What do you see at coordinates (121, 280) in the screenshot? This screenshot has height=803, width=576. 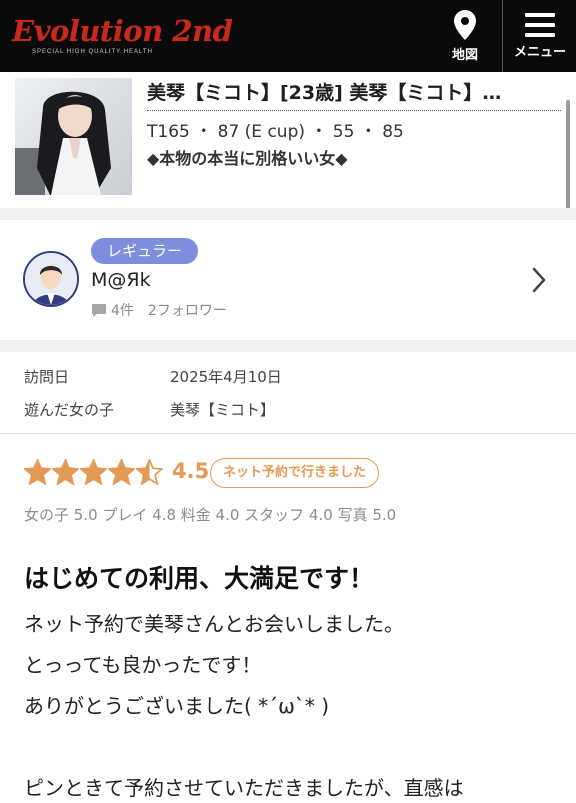 I see `reviewer-name: M@Яk` at bounding box center [121, 280].